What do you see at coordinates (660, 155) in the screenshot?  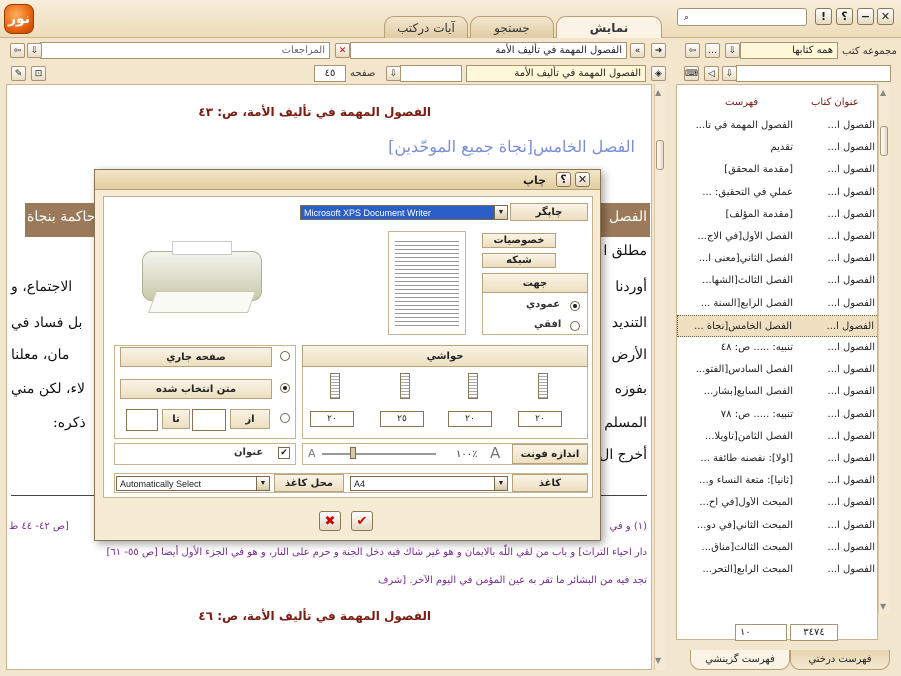 I see `document-scroll-thumb` at bounding box center [660, 155].